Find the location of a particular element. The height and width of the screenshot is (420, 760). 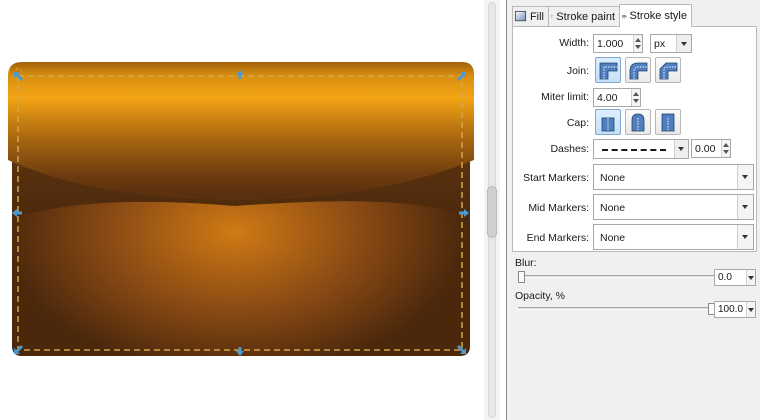

dash-offset-spinbox: 0.00 is located at coordinates (711, 148).